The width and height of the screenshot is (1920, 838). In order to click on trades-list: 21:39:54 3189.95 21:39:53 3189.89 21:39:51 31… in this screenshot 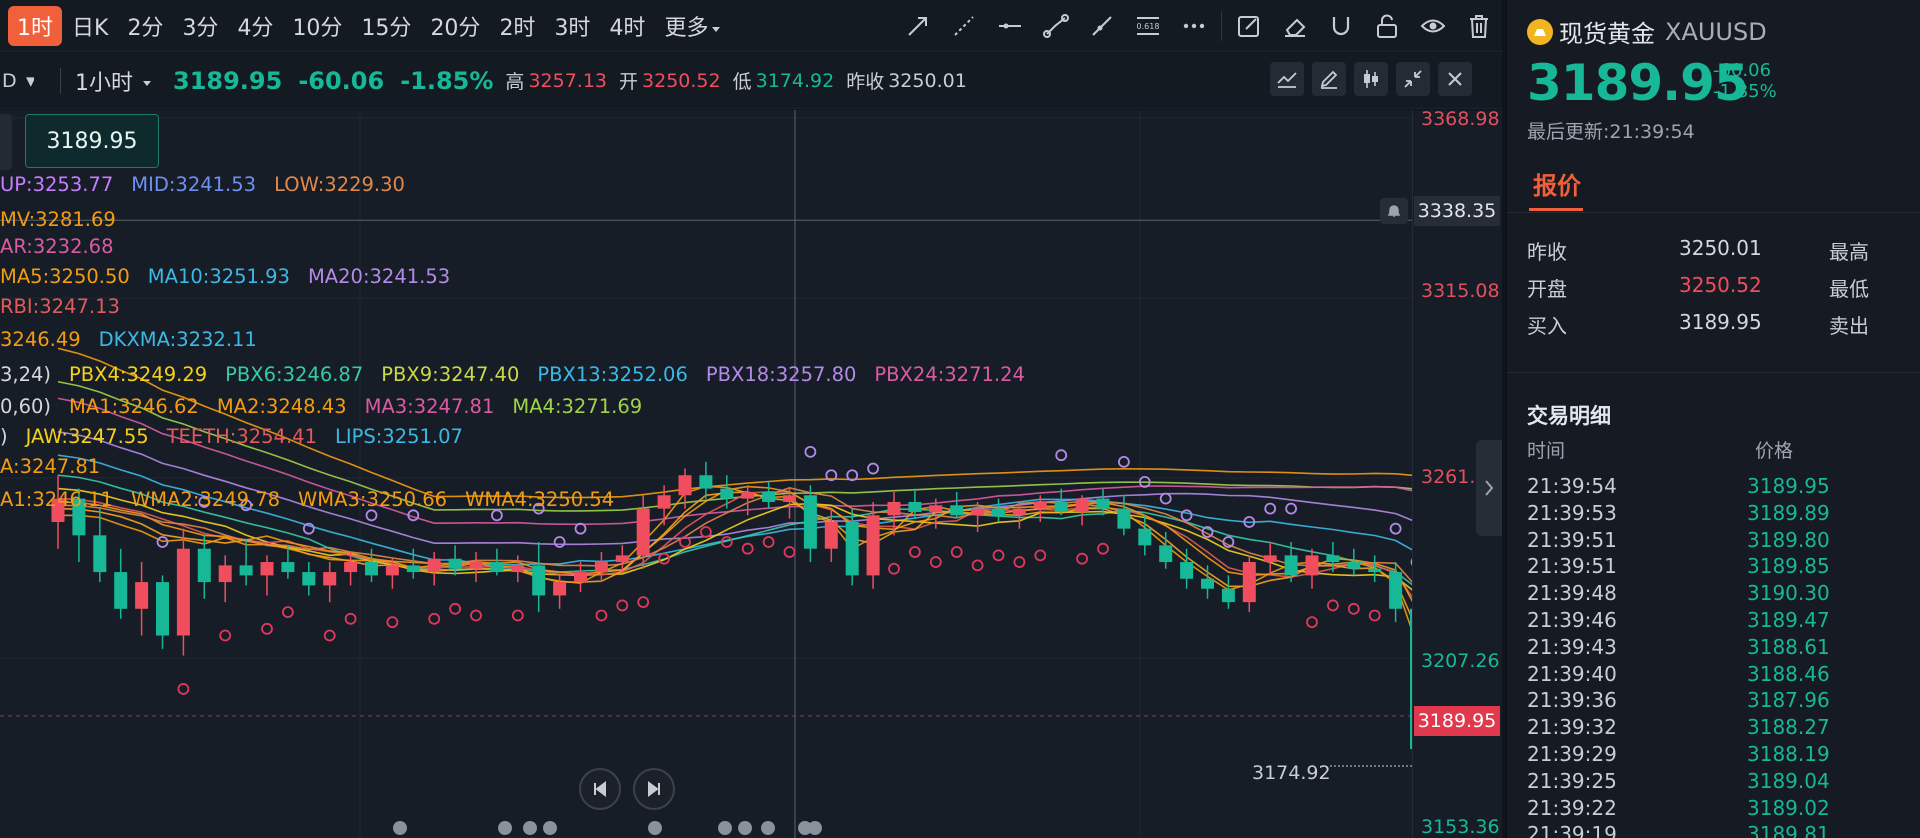, I will do `click(1717, 656)`.